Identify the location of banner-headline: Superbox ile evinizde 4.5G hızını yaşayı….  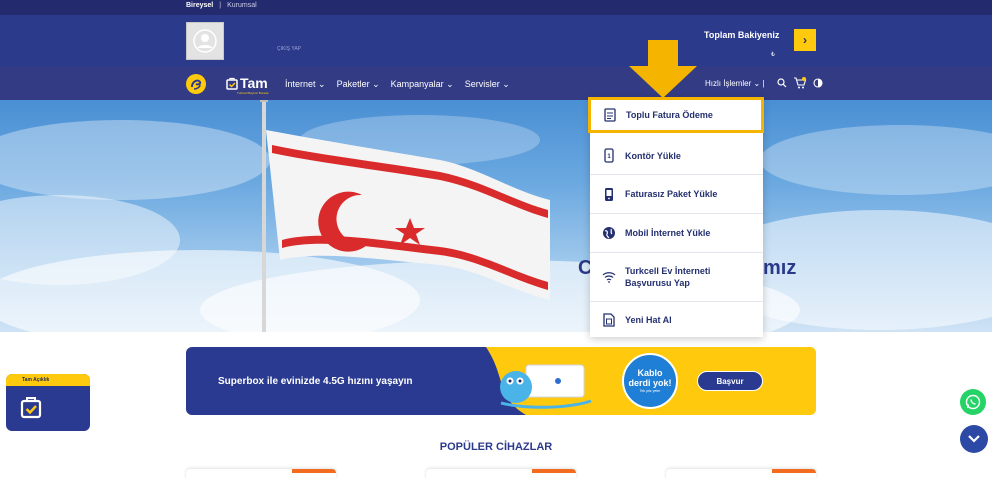
(315, 381).